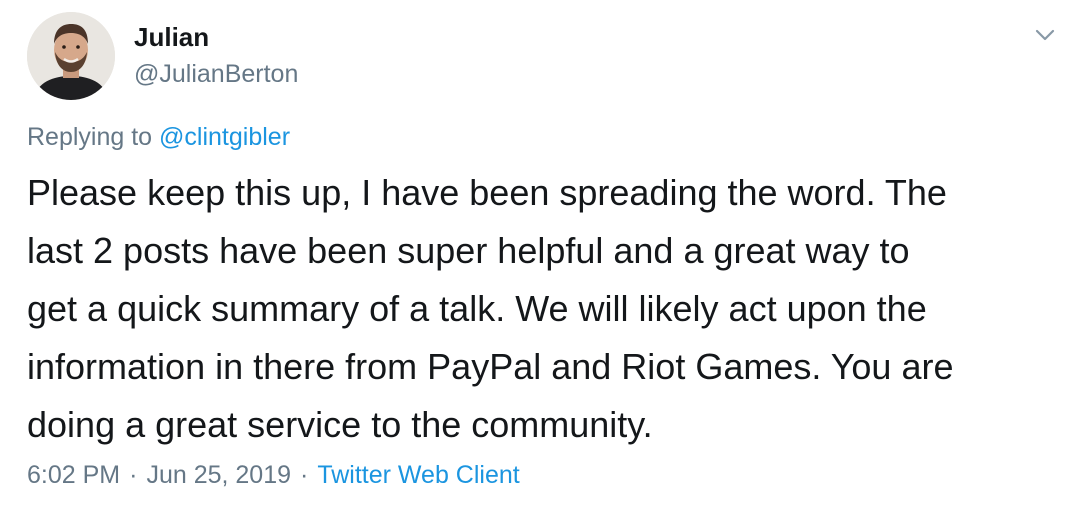  I want to click on replying-to: Replying to @clintgibler, so click(158, 137).